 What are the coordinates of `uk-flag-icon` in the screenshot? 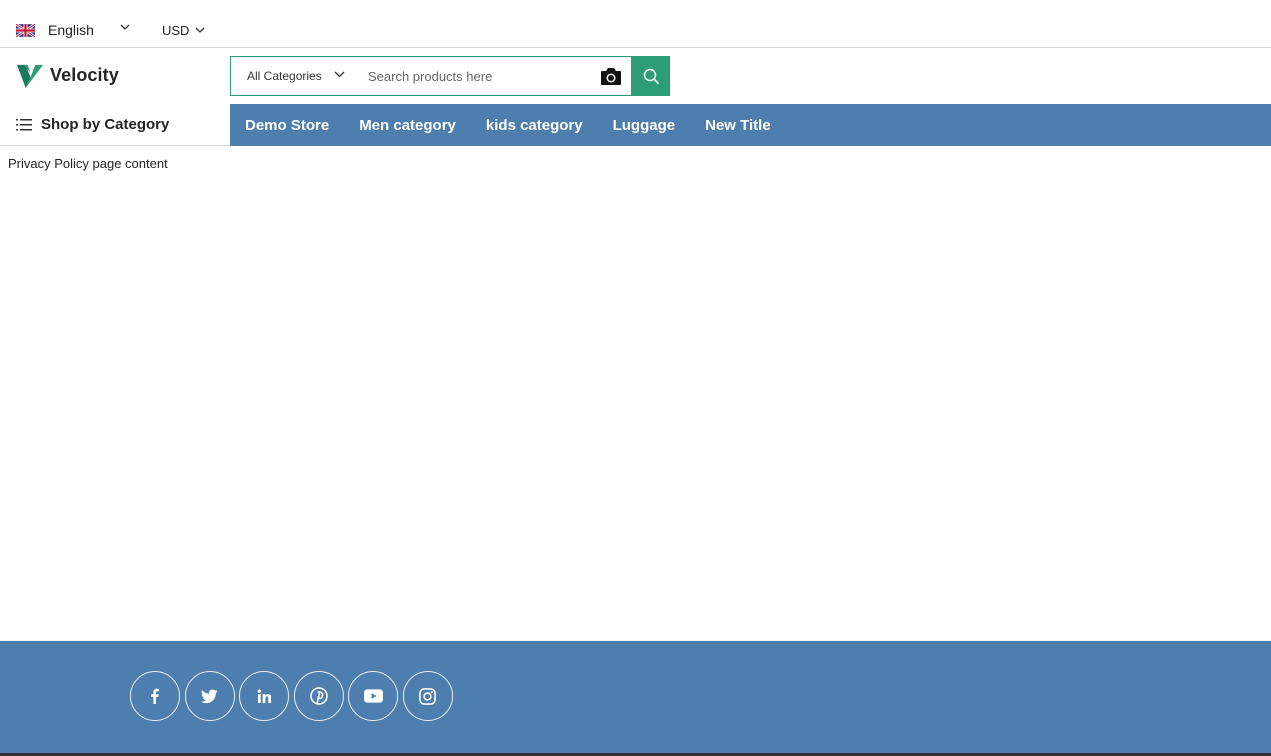 It's located at (25, 30).